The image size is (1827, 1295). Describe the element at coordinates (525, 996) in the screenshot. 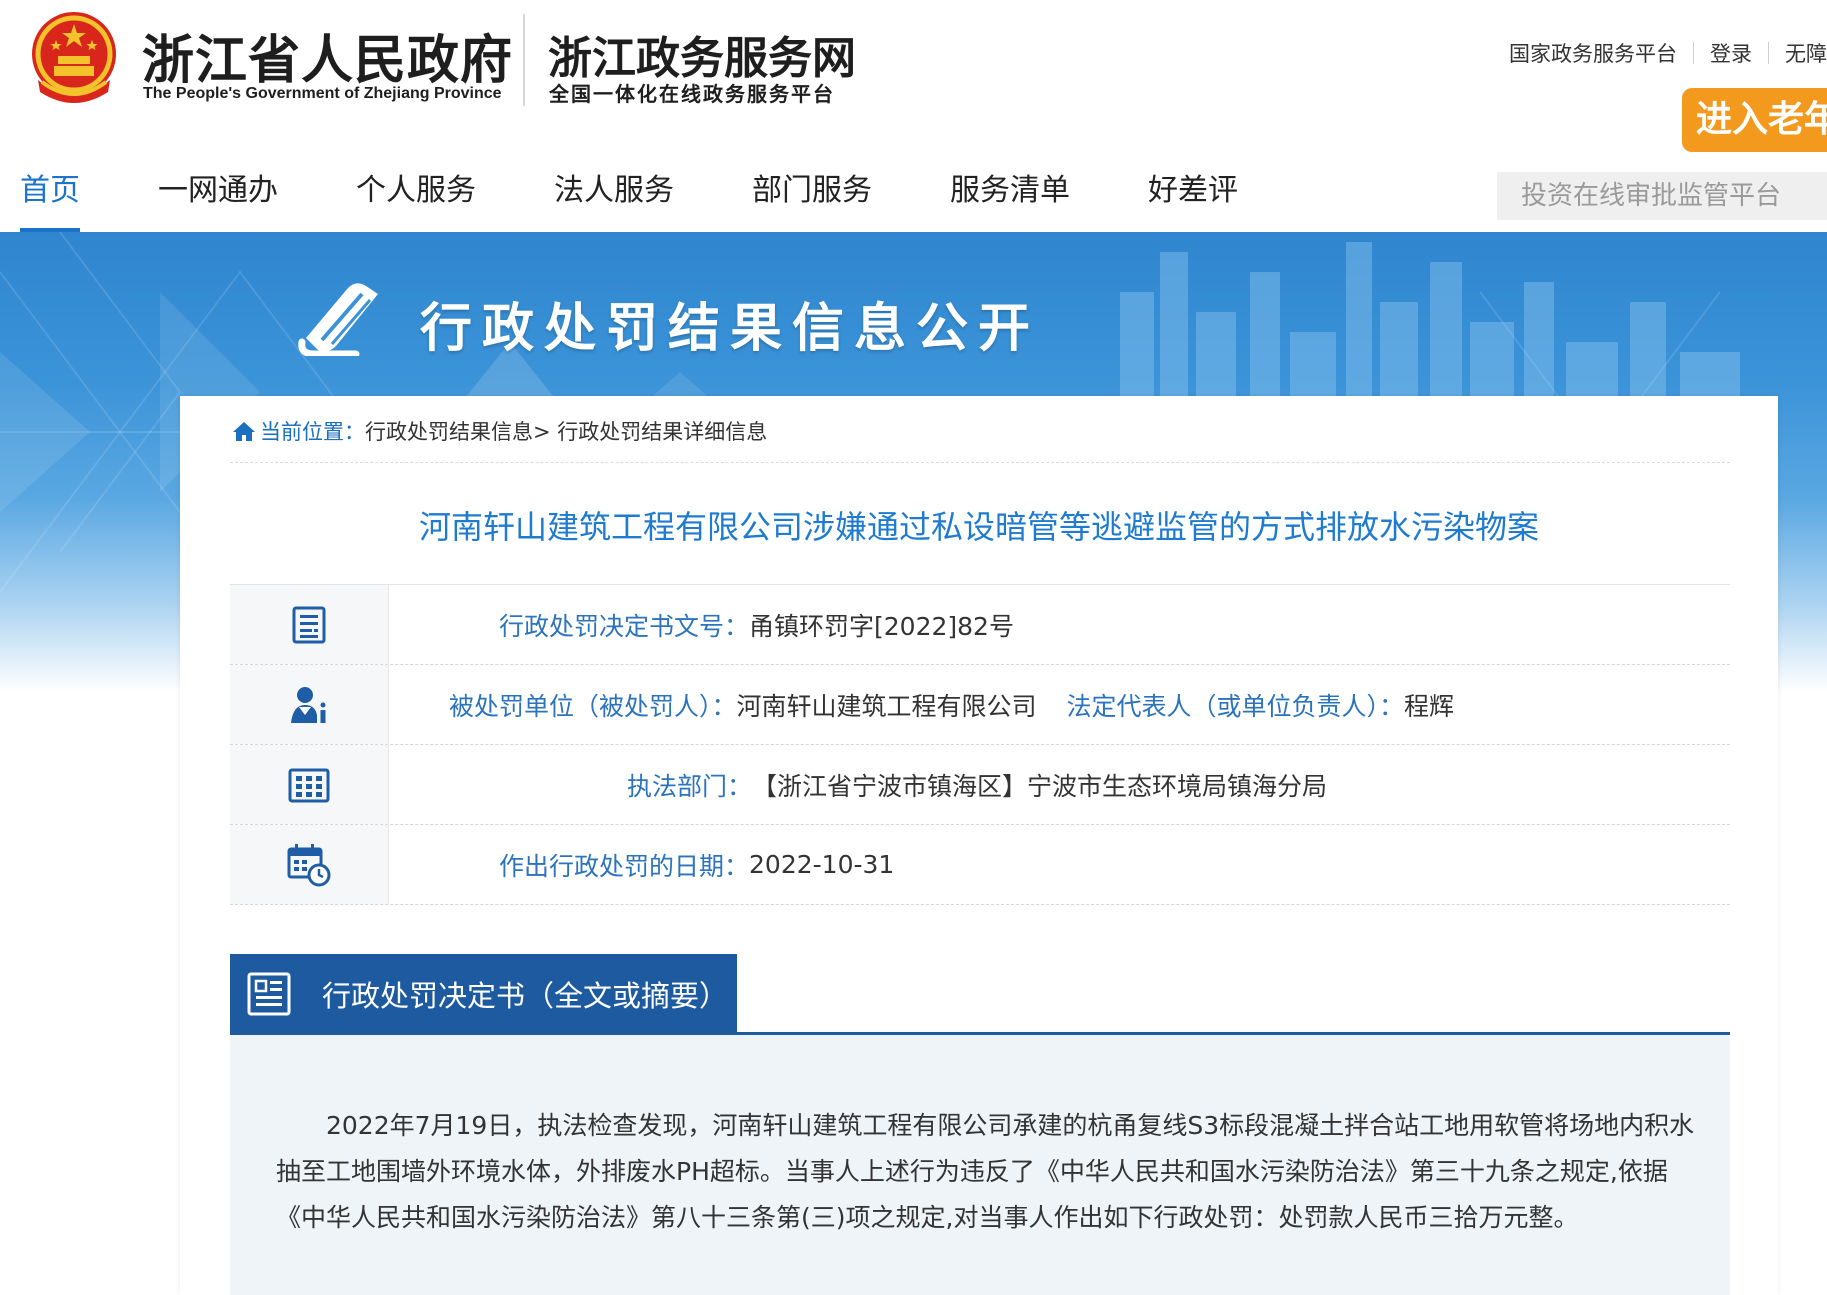

I see `decision-document-tab-label: 行政处罚决定书（全文或摘要）` at that location.